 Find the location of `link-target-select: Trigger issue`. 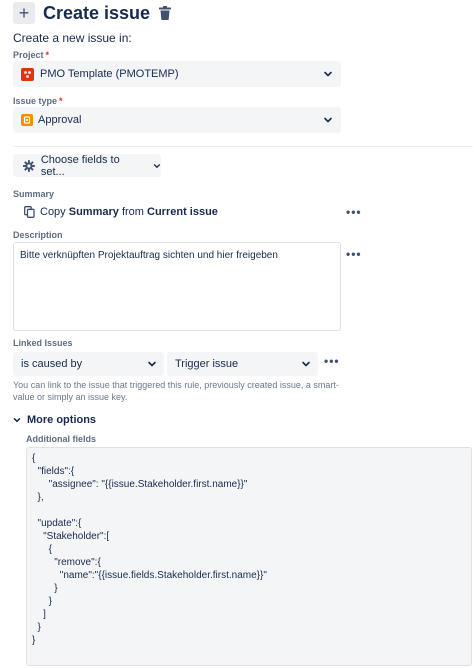

link-target-select: Trigger issue is located at coordinates (242, 364).